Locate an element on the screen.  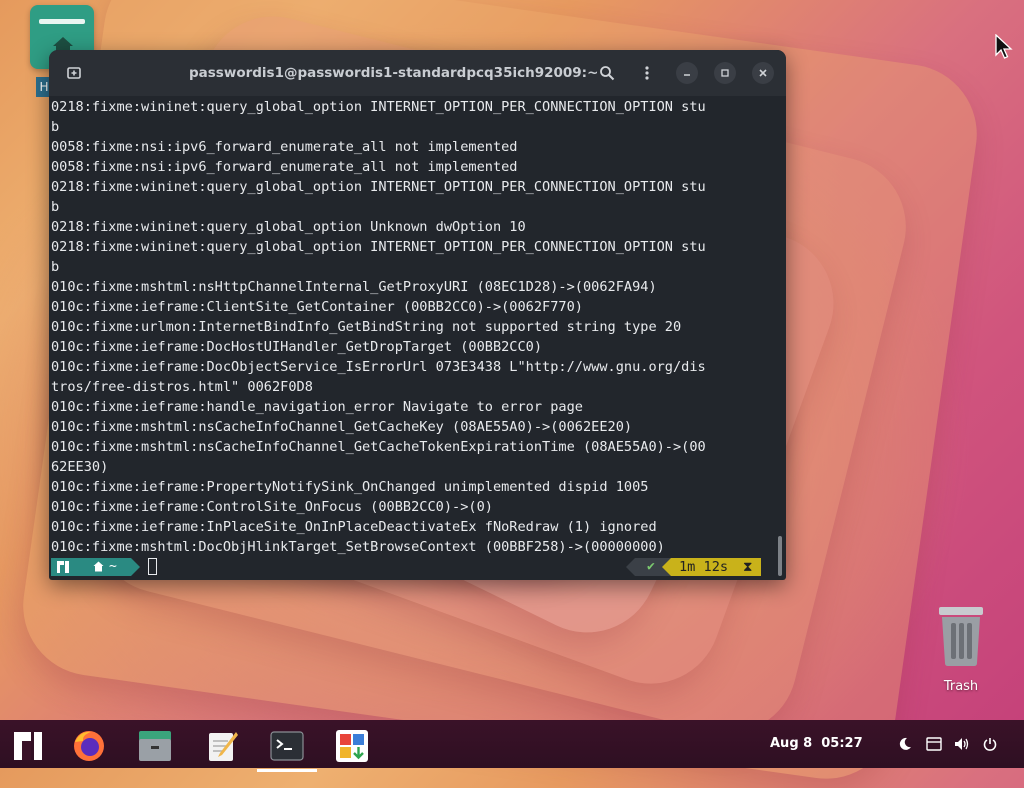
keyboard-indicator is located at coordinates (934, 744).